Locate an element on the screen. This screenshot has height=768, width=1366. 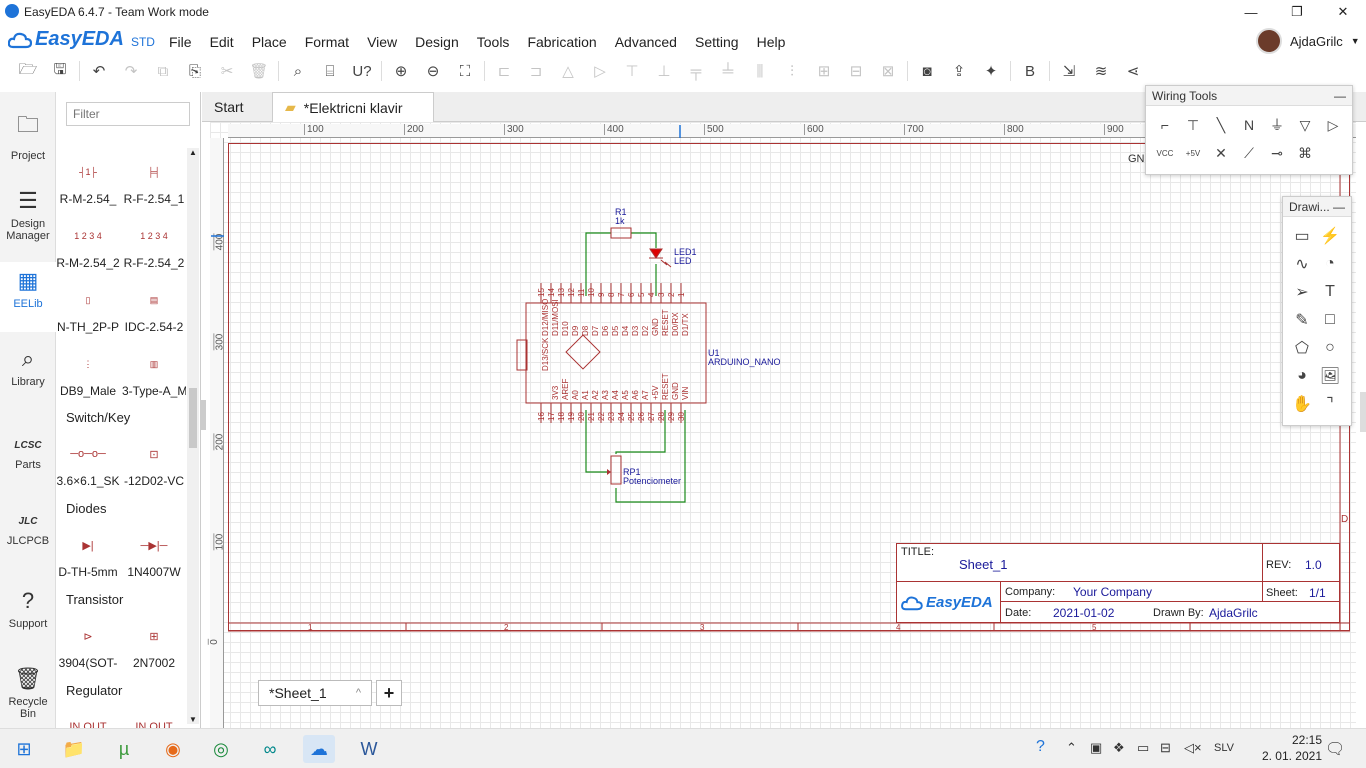
probe-icon: ⟋ is located at coordinates (1249, 153).